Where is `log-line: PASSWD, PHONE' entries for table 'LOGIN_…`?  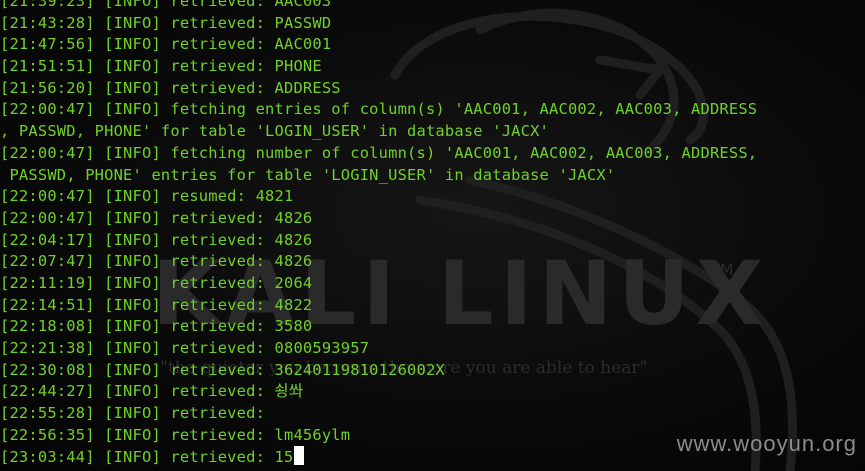
log-line: PASSWD, PHONE' entries for table 'LOGIN_… is located at coordinates (308, 174).